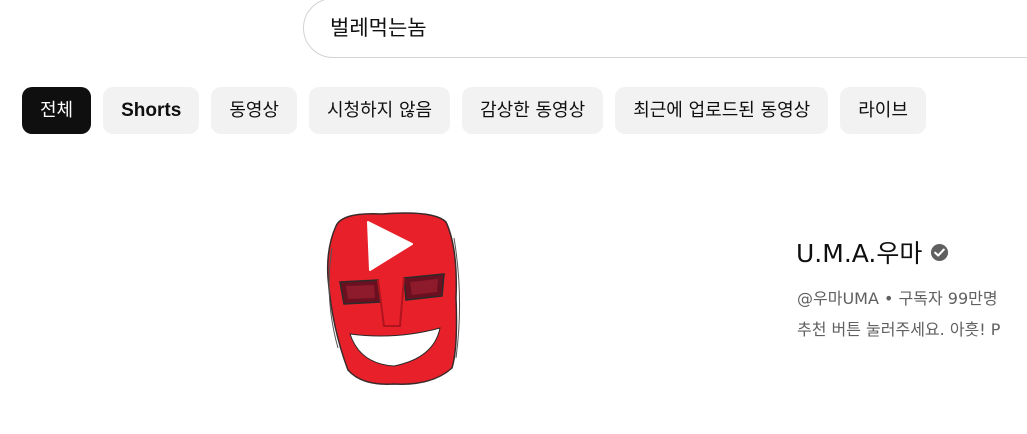 Image resolution: width=1027 pixels, height=434 pixels. Describe the element at coordinates (722, 110) in the screenshot. I see `chip-recently-uploaded: 최근에 업로드된 동영상` at that location.